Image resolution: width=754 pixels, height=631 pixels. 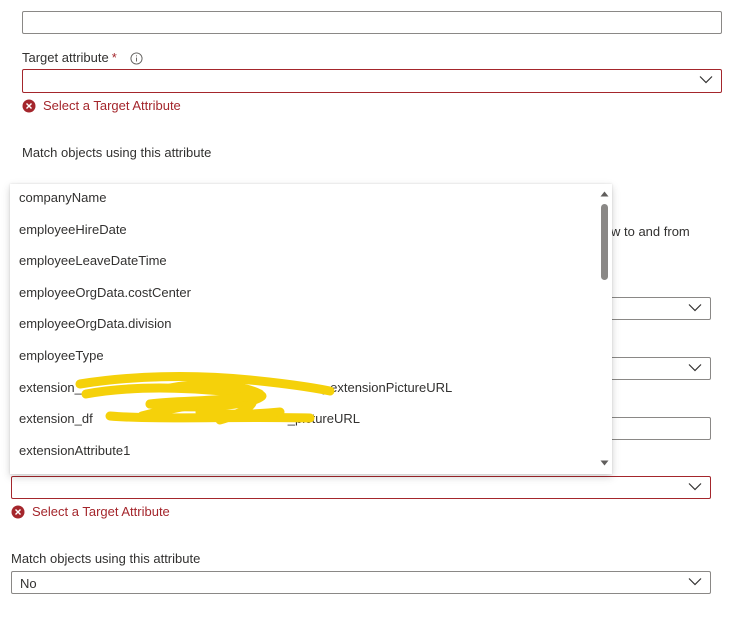 I want to click on target-attribute-error: Select a Target Attribute, so click(x=101, y=105).